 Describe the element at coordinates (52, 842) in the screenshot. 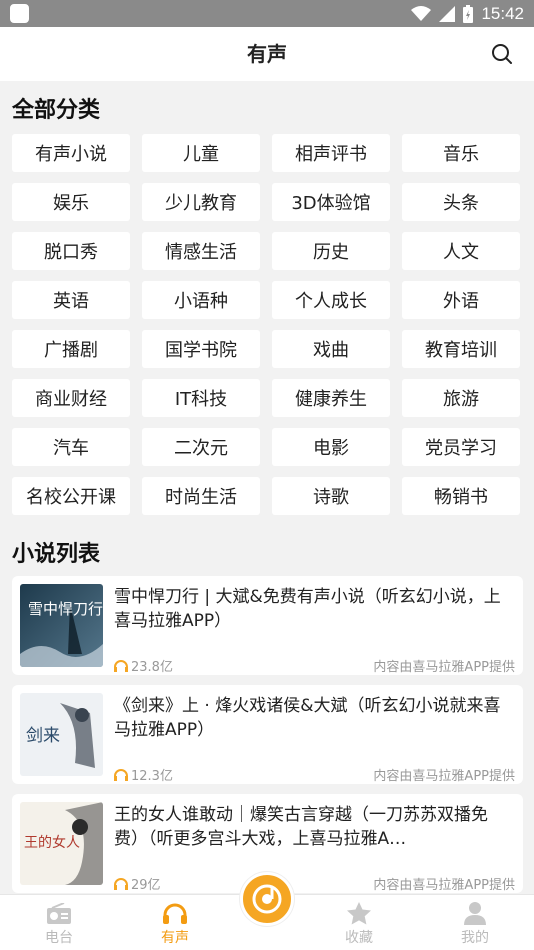

I see `cover-title: 王的女人` at that location.